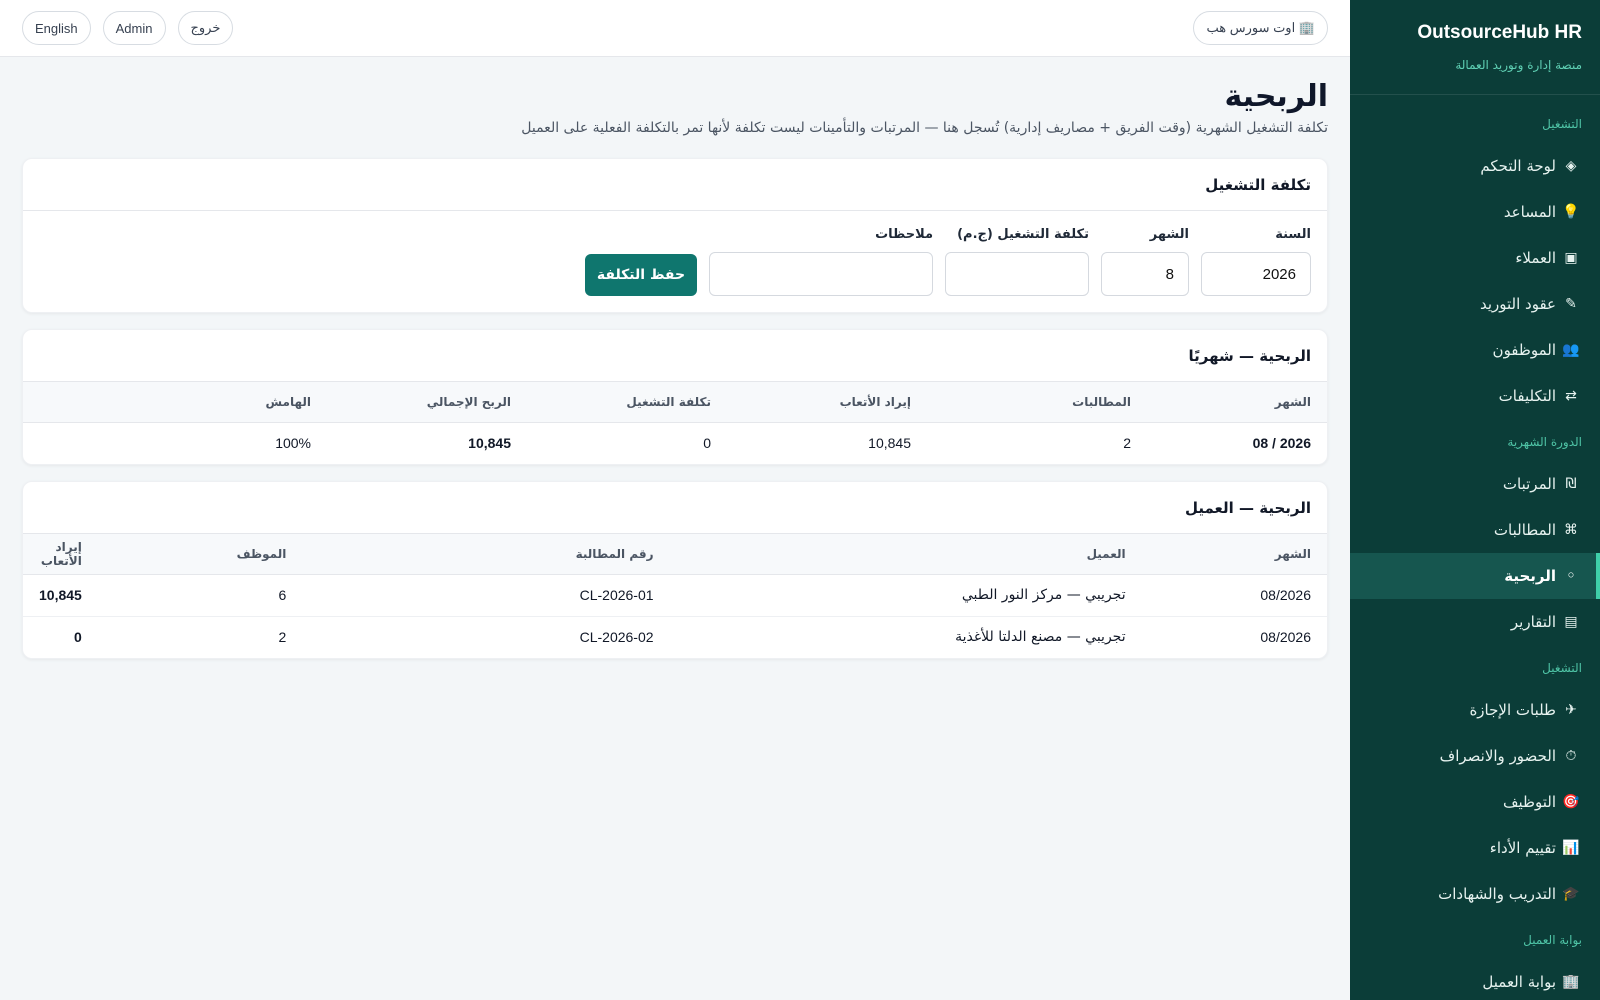  What do you see at coordinates (1475, 530) in the screenshot?
I see `sidebar-item: ⌘ المطالبات` at bounding box center [1475, 530].